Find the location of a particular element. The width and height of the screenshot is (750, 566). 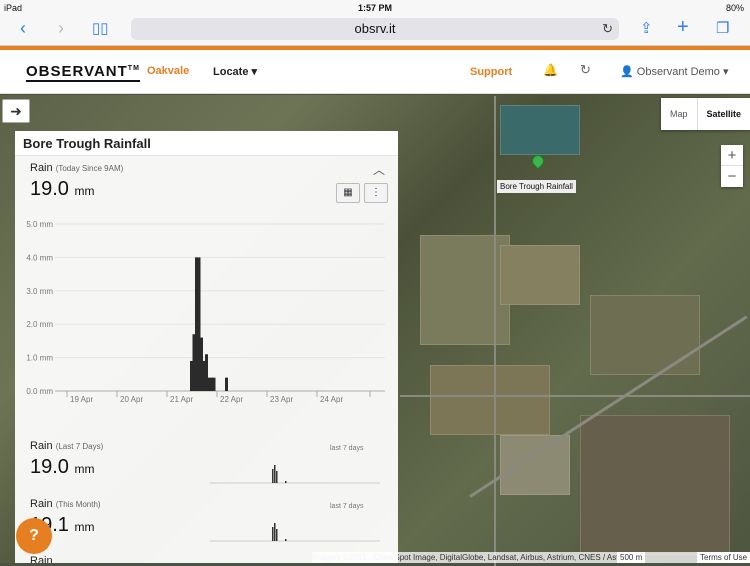

user-menu: 👤 Observant Demo ▾ is located at coordinates (674, 71).